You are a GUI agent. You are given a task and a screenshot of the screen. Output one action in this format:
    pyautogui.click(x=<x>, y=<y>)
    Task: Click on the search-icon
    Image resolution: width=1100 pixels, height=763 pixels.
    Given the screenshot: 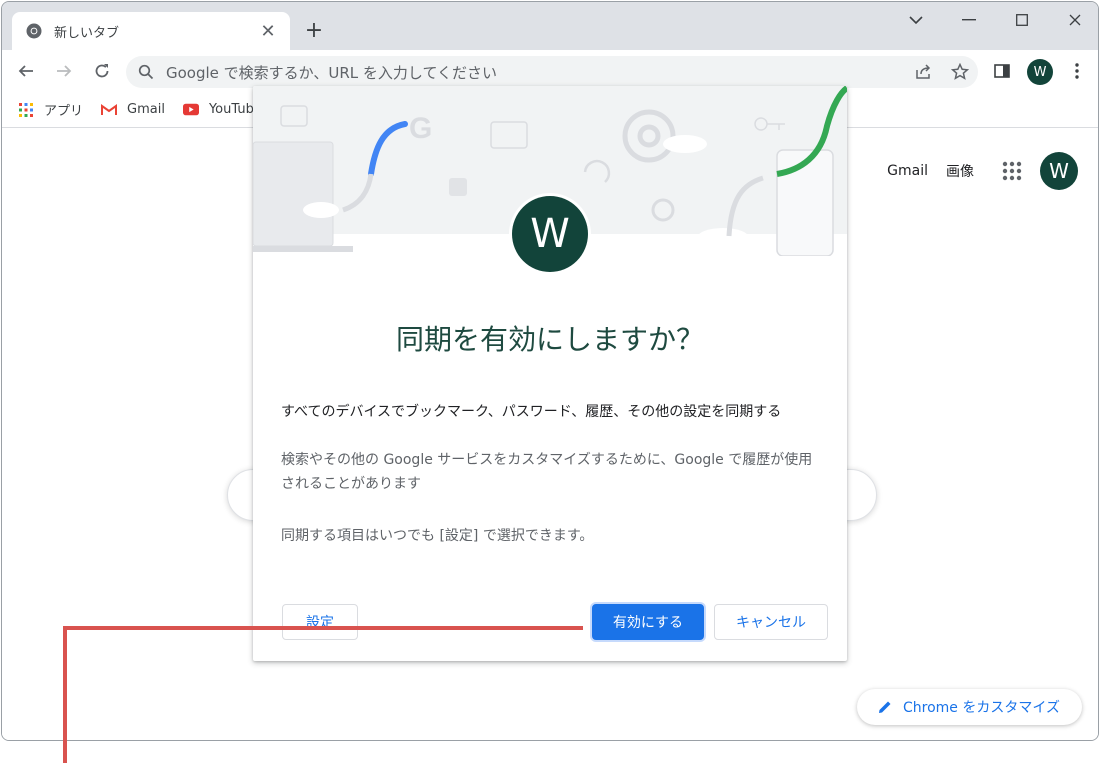 What is the action you would take?
    pyautogui.click(x=146, y=72)
    